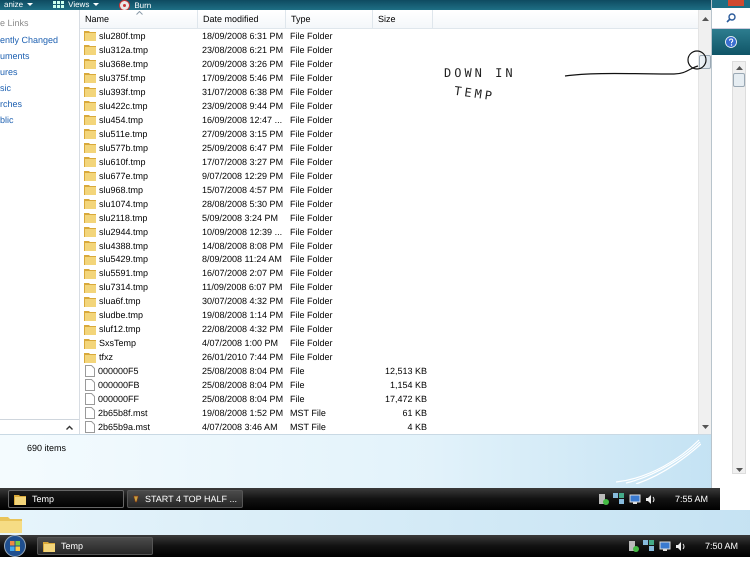 The width and height of the screenshot is (750, 563). I want to click on app-icon, so click(136, 499).